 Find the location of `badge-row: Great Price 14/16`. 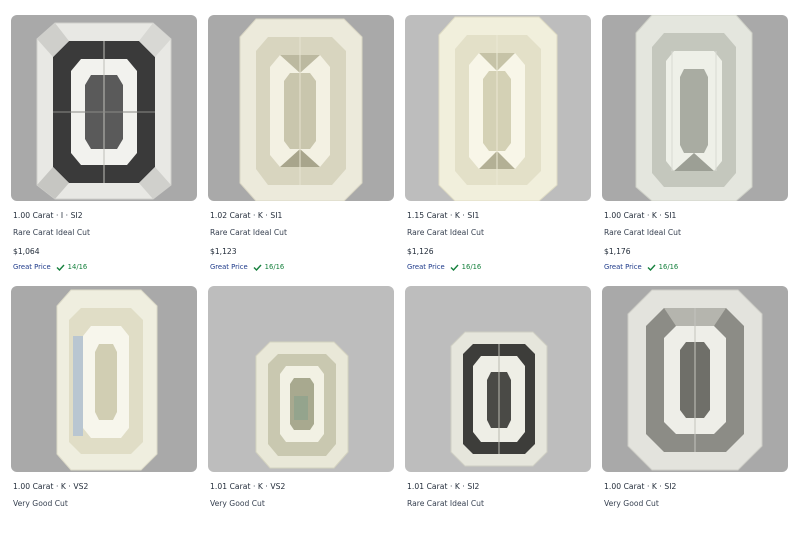

badge-row: Great Price 14/16 is located at coordinates (50, 267).